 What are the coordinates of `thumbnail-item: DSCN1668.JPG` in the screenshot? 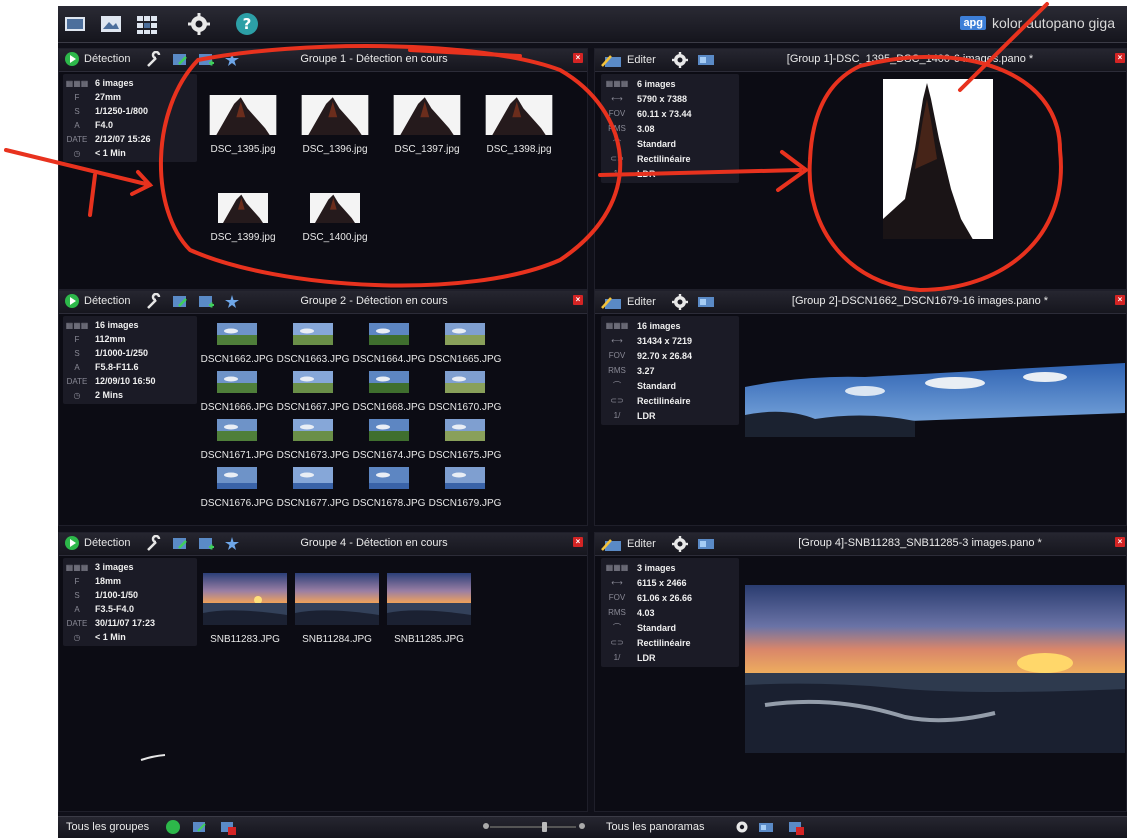 It's located at (389, 392).